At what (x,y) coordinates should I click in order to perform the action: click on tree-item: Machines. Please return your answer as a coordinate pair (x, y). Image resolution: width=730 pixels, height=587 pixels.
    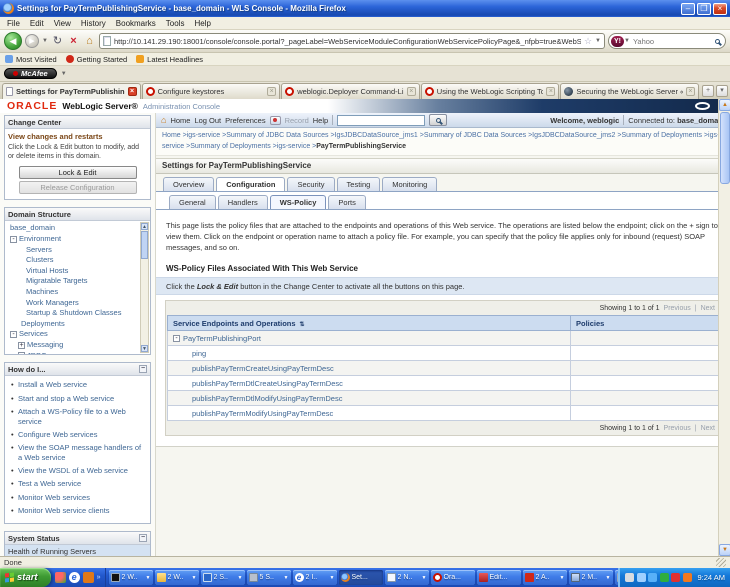
    Looking at the image, I should click on (72, 292).